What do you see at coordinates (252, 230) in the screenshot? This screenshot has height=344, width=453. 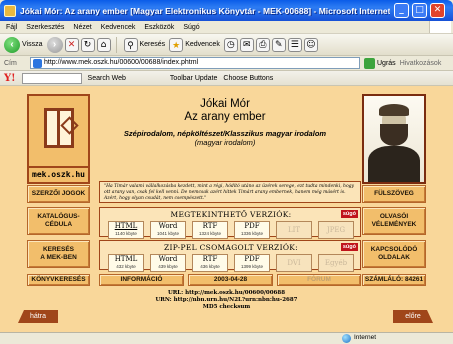 I see `view-pdf-link: PDF 1336 kbyte` at bounding box center [252, 230].